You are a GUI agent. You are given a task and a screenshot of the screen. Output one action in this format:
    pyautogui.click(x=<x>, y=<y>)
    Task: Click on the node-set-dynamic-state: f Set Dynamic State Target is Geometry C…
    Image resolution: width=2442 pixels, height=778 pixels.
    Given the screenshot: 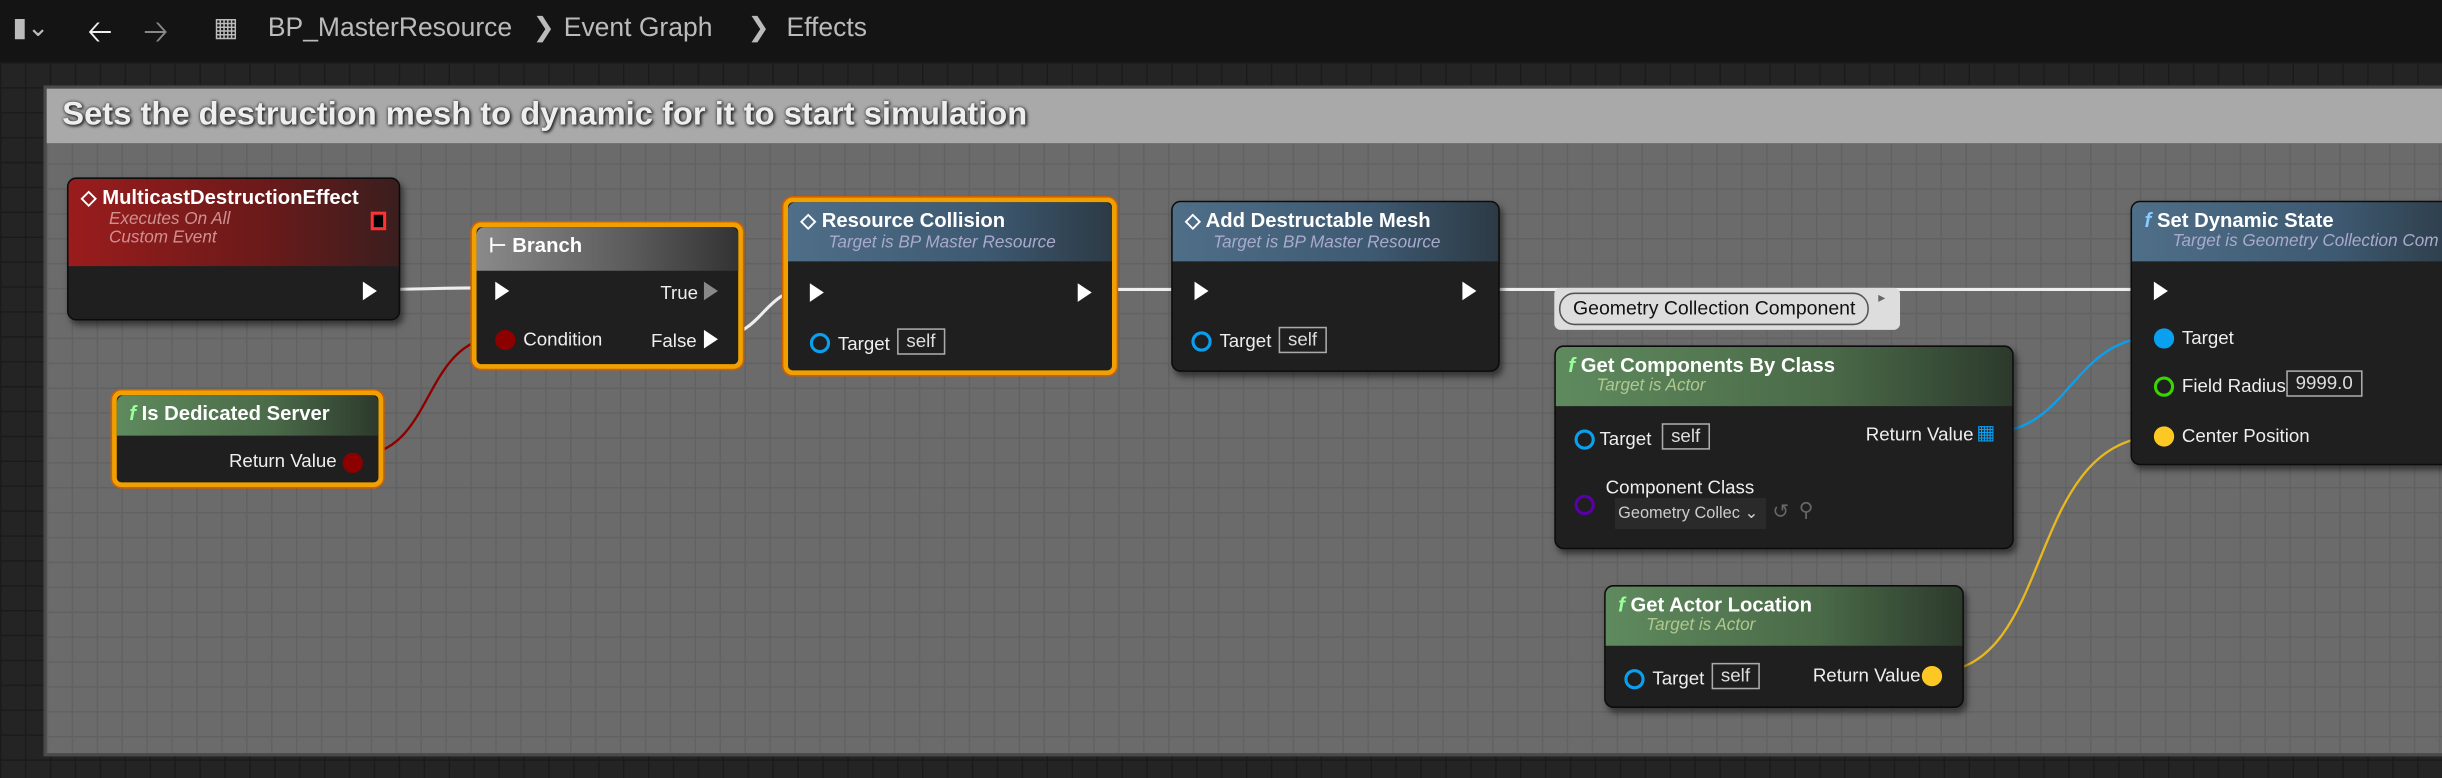 What is the action you would take?
    pyautogui.click(x=2286, y=333)
    